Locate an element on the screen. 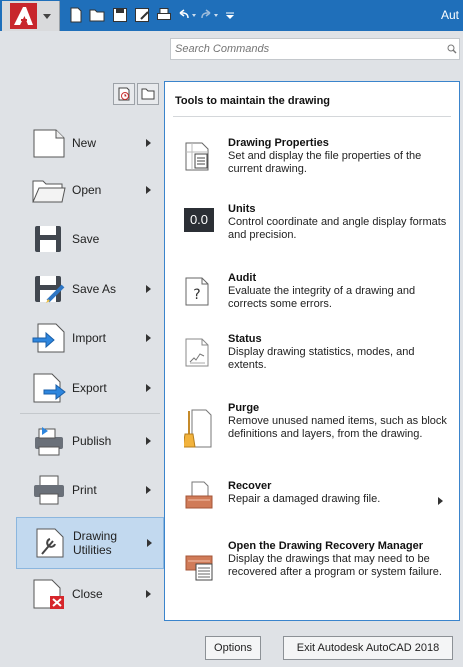 The height and width of the screenshot is (667, 463). tool-title: Purge is located at coordinates (244, 408).